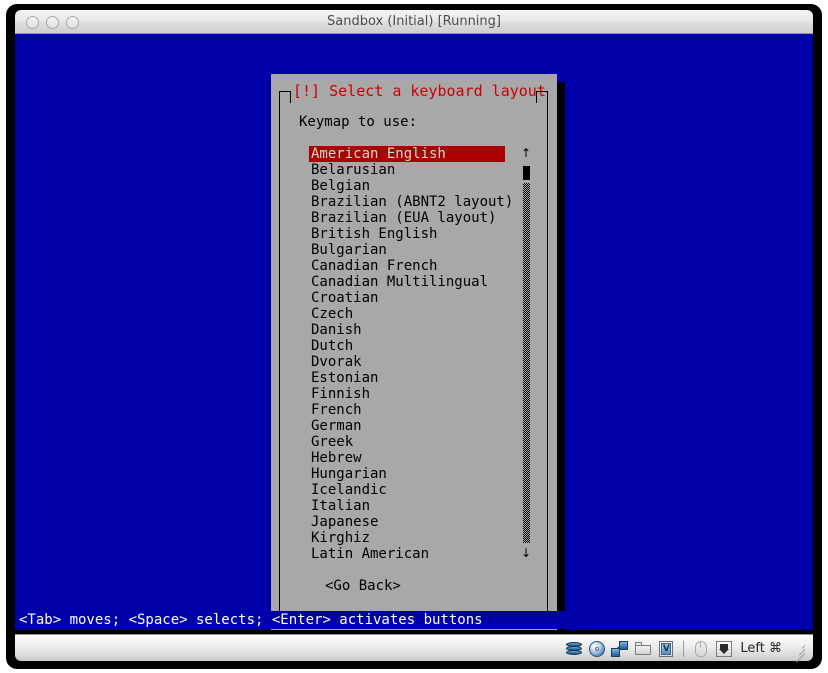 The height and width of the screenshot is (673, 828). What do you see at coordinates (798, 652) in the screenshot?
I see `resize-grip` at bounding box center [798, 652].